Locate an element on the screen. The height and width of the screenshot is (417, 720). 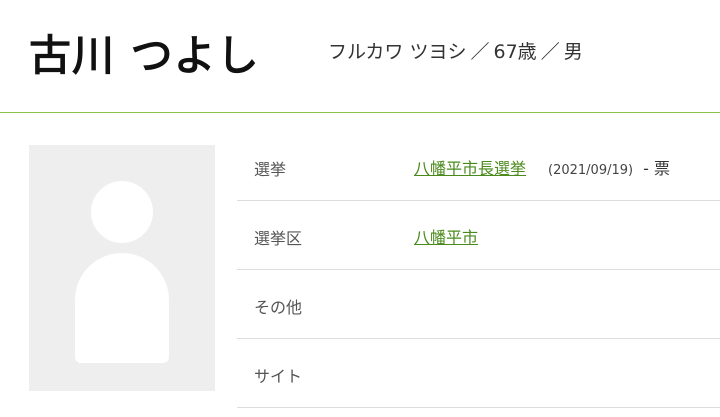
district-value: 八幡平市 is located at coordinates (446, 236).